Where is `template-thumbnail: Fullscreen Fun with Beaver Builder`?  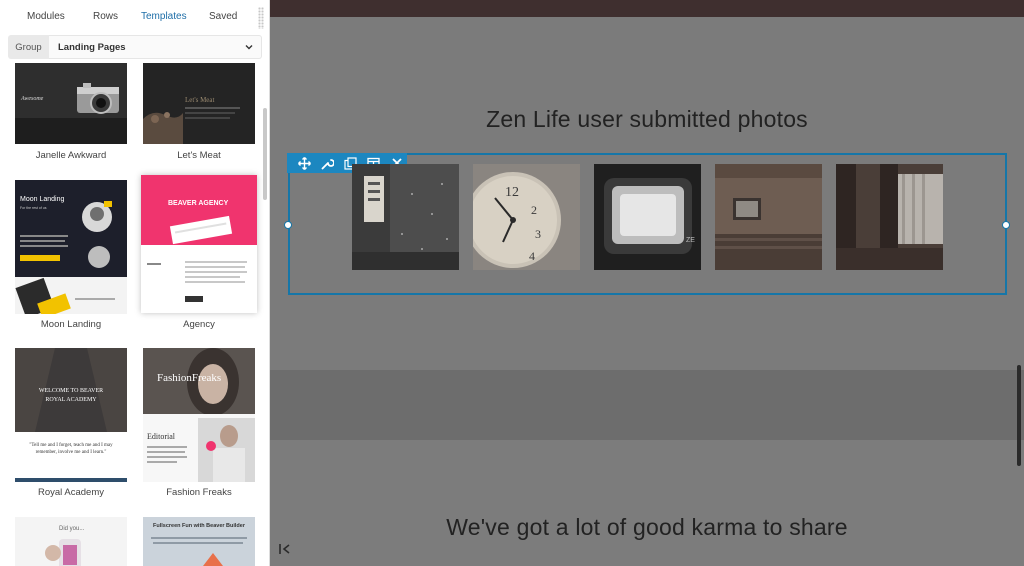
template-thumbnail: Fullscreen Fun with Beaver Builder is located at coordinates (199, 541).